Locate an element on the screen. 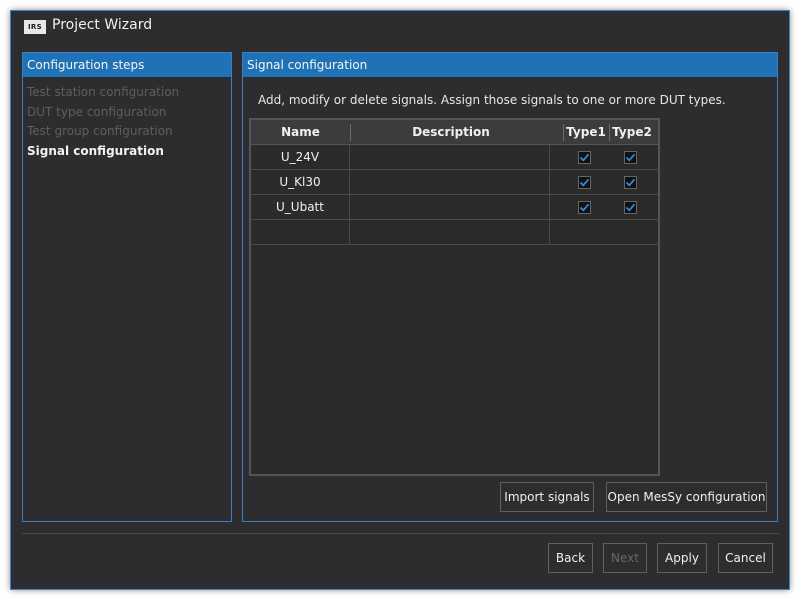 This screenshot has width=800, height=600. table-row: U_24V is located at coordinates (454, 157).